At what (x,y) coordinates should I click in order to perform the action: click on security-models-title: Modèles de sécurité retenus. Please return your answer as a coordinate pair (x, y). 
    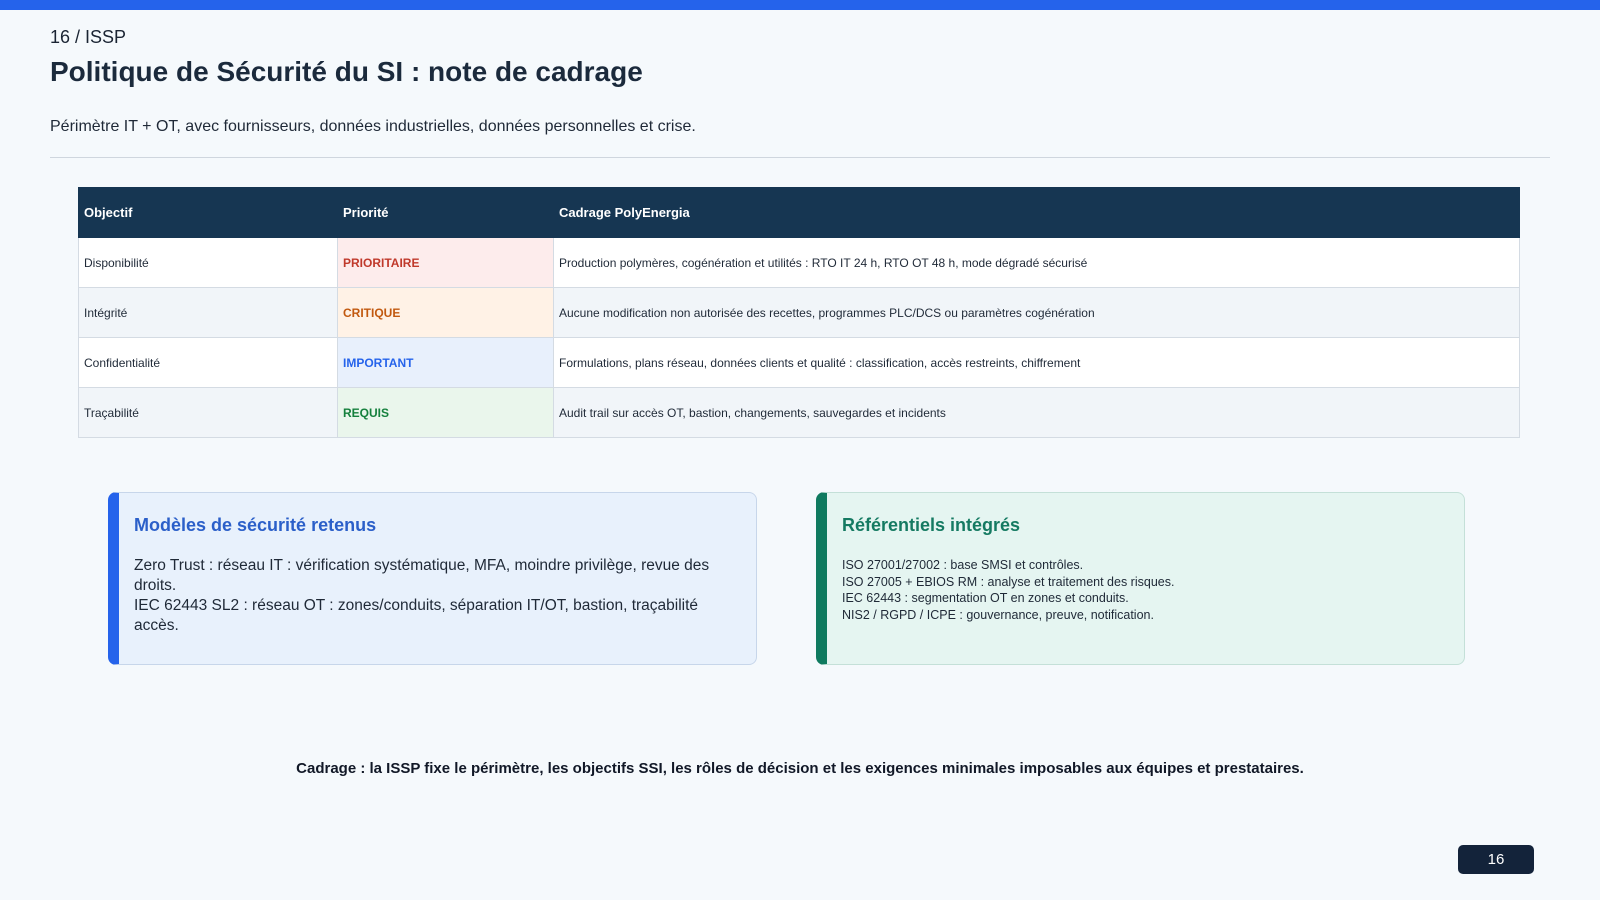
    Looking at the image, I should click on (255, 525).